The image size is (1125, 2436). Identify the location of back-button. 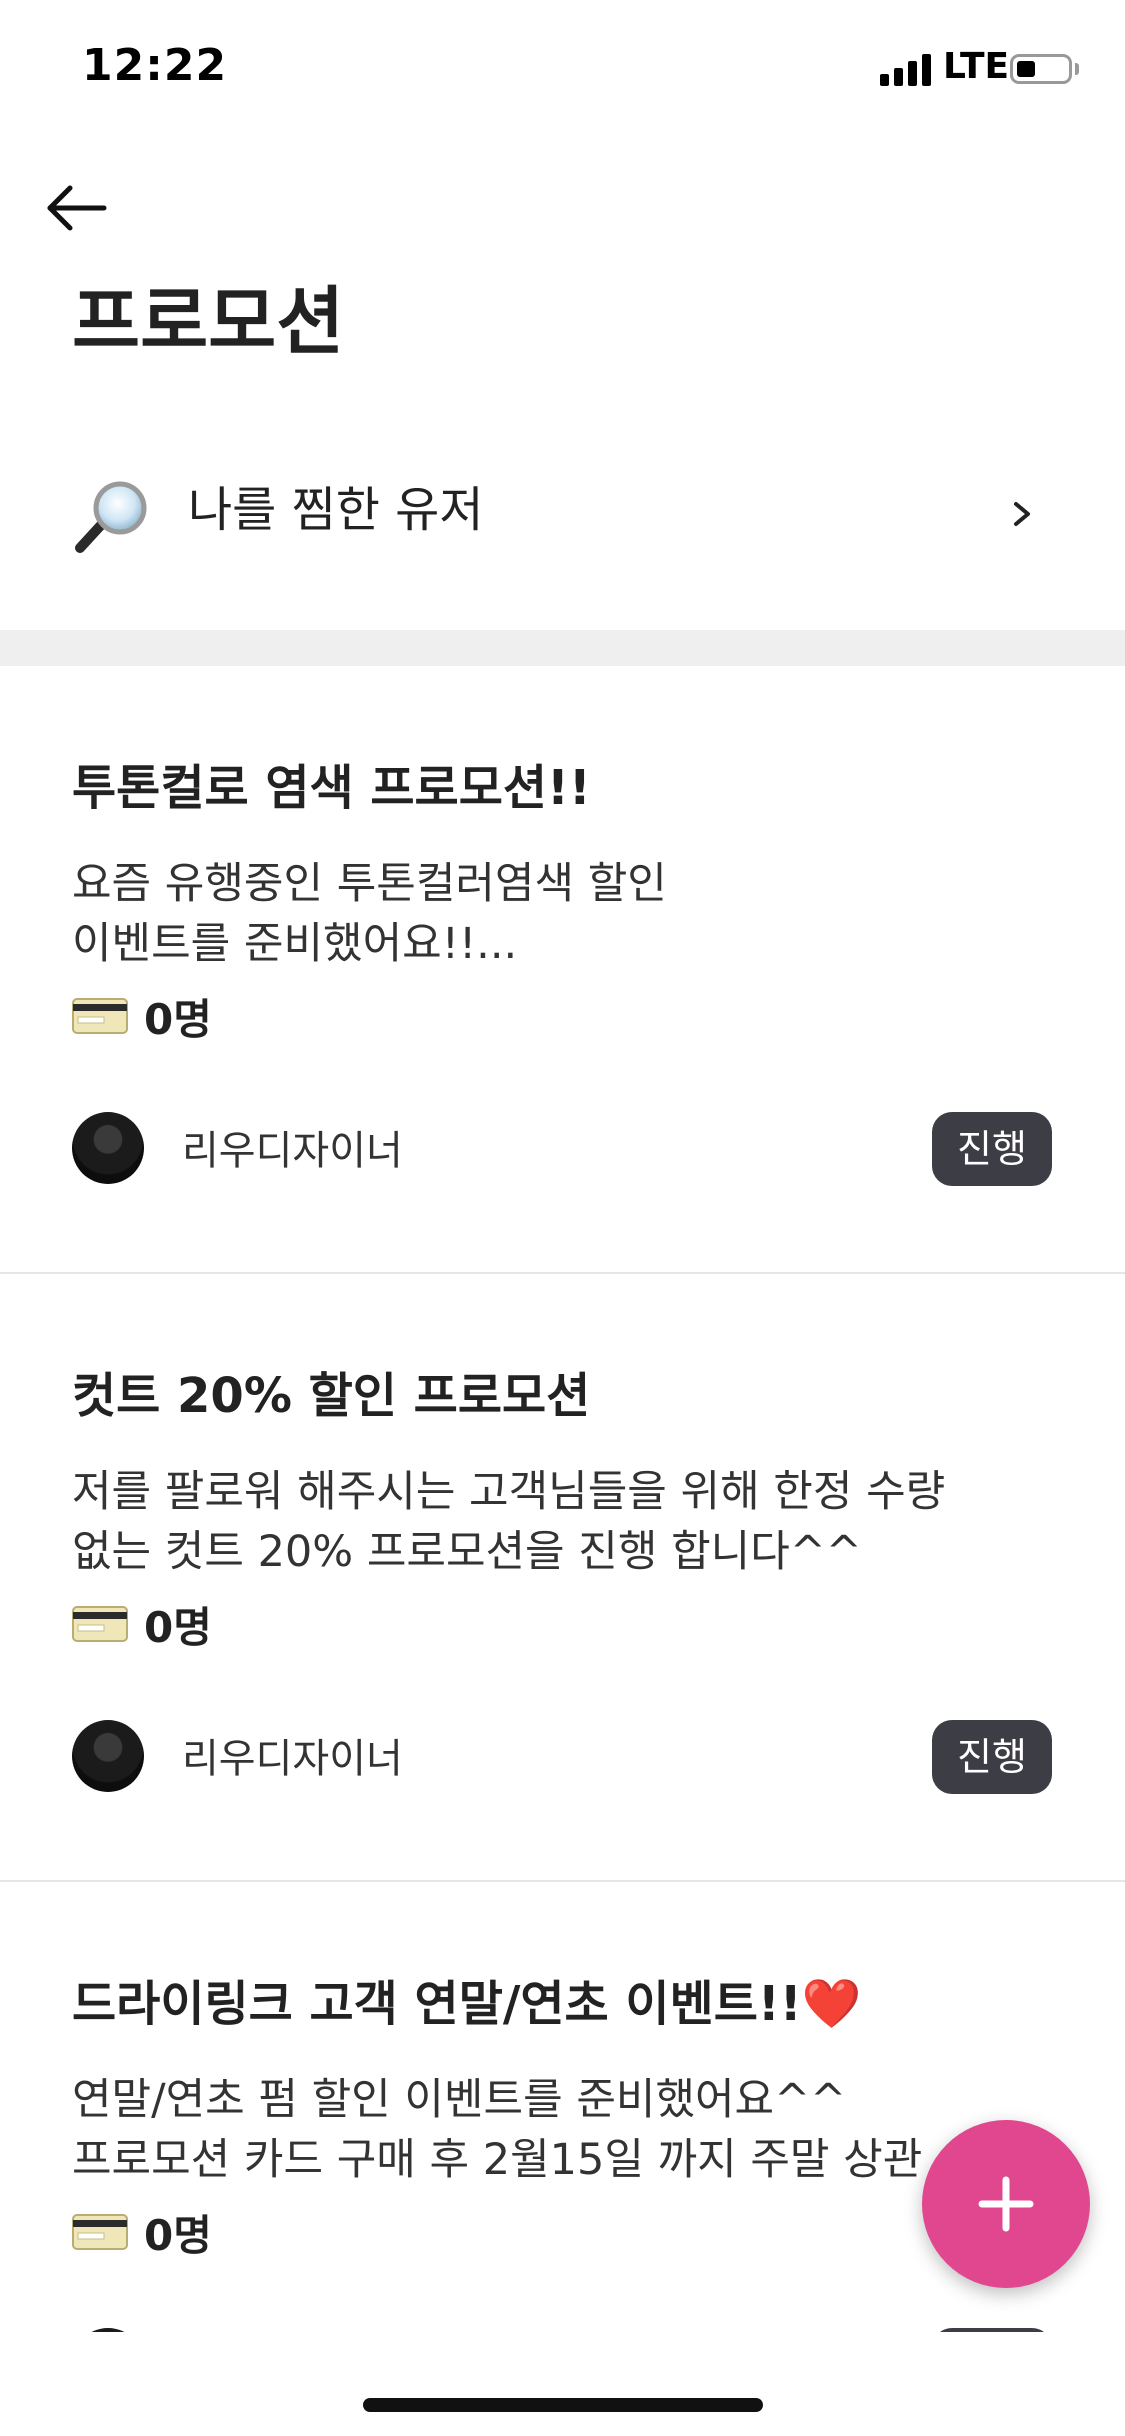
(80, 210).